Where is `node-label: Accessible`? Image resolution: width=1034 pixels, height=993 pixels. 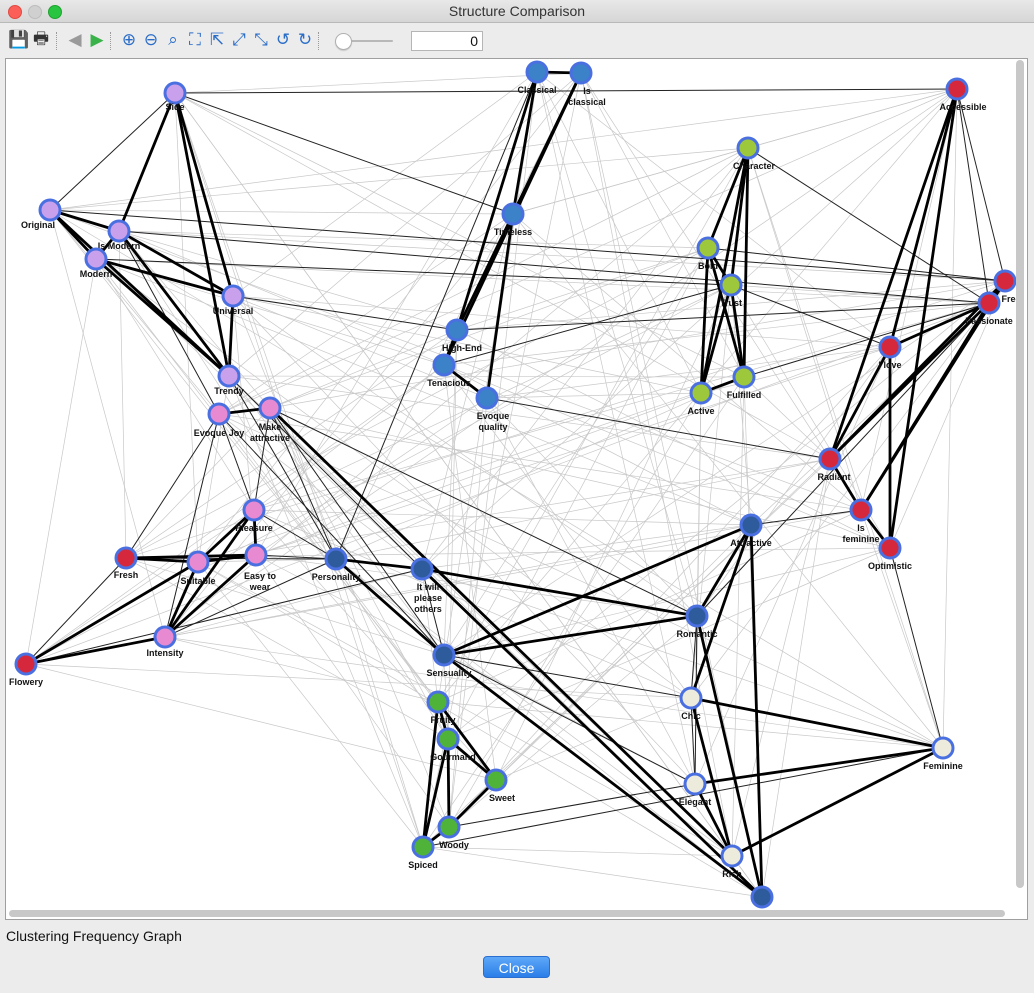 node-label: Accessible is located at coordinates (962, 107).